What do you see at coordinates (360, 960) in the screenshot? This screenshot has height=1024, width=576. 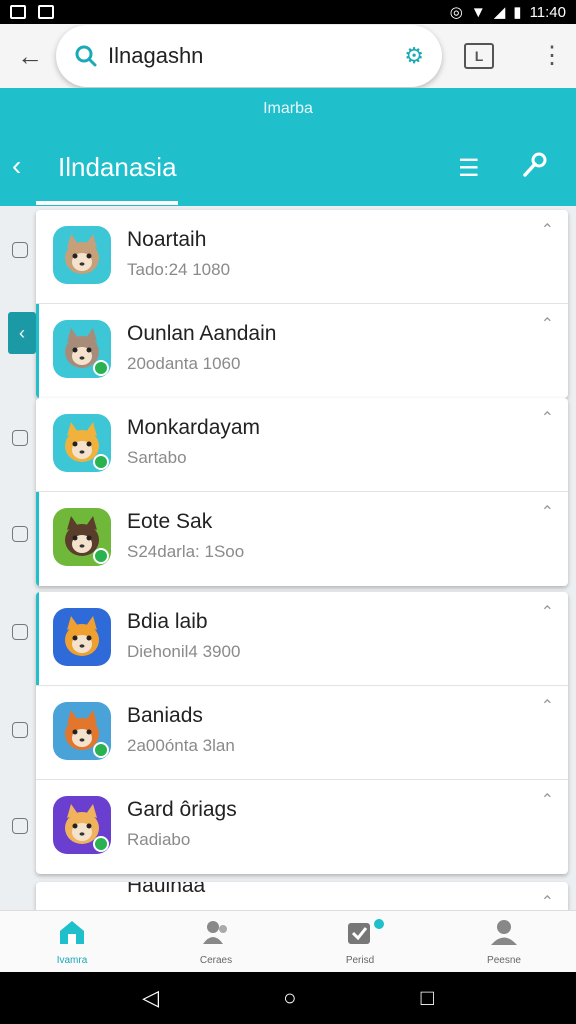 I see `nav-label: Perisd` at bounding box center [360, 960].